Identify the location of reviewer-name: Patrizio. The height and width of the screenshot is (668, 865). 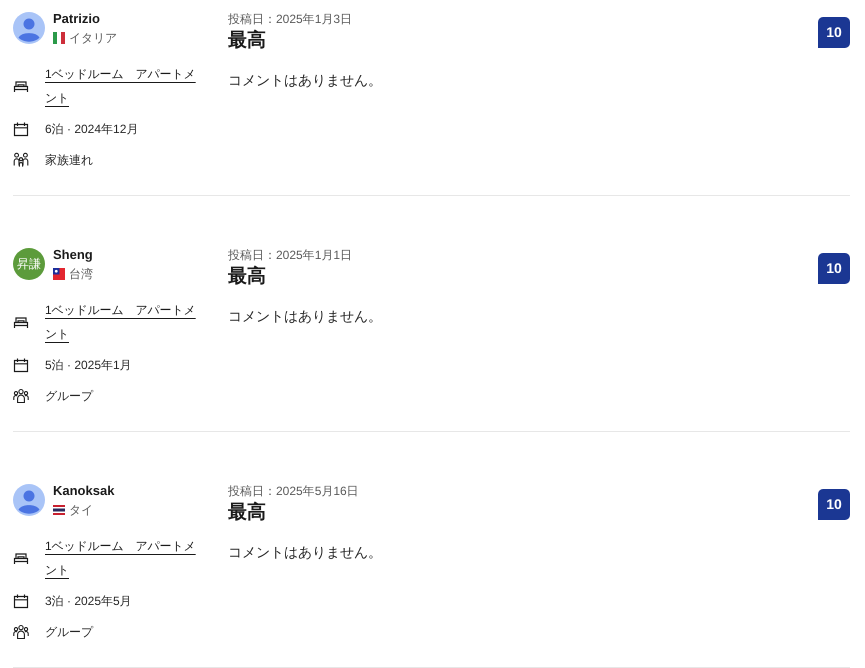
(77, 19).